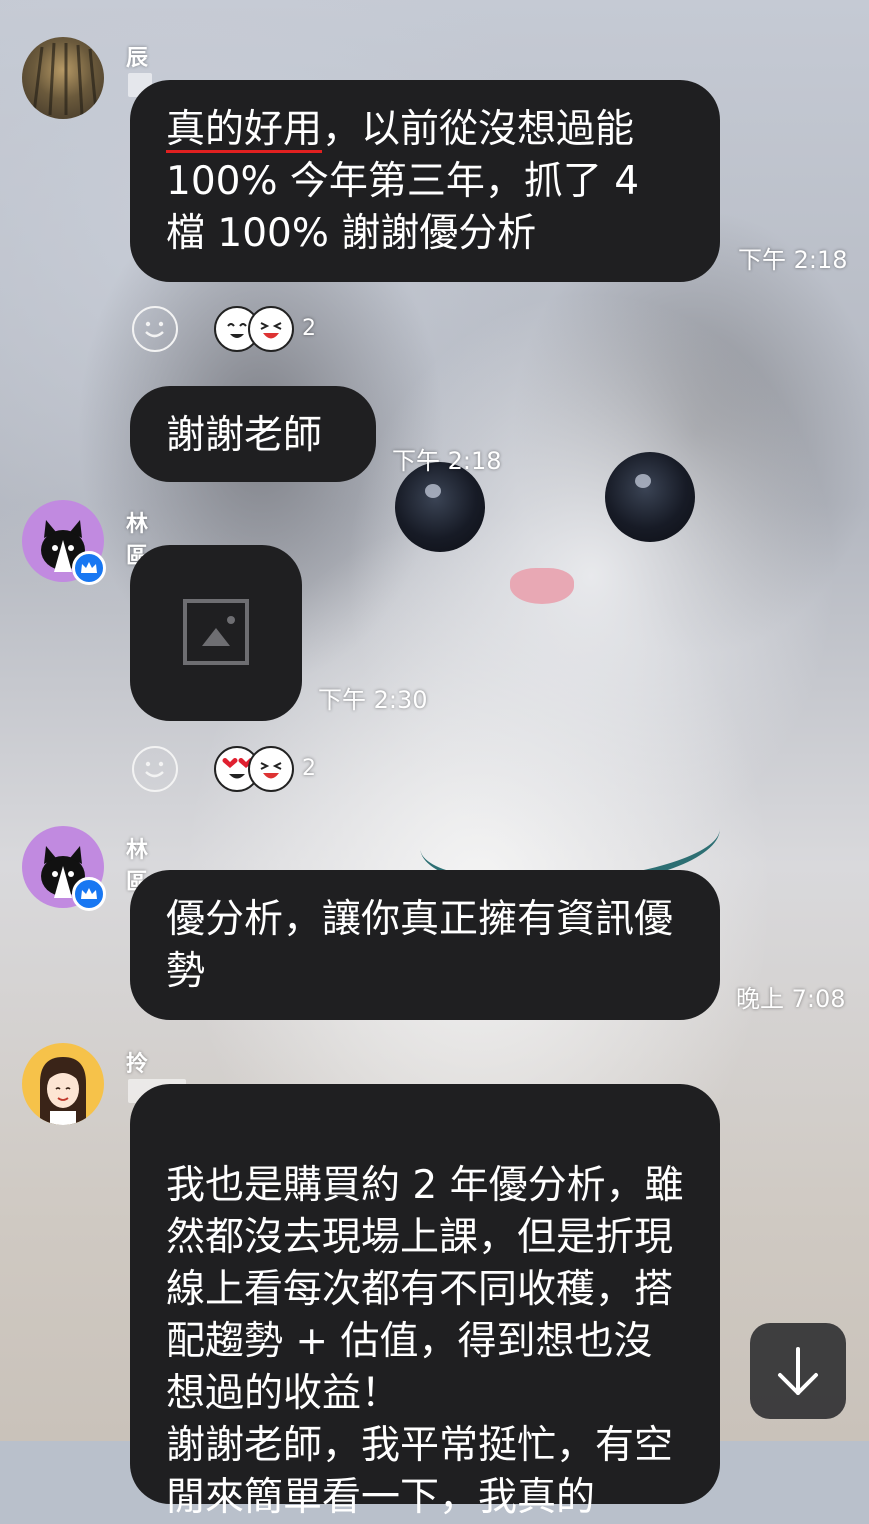  Describe the element at coordinates (542, 586) in the screenshot. I see `kitten-nose` at that location.